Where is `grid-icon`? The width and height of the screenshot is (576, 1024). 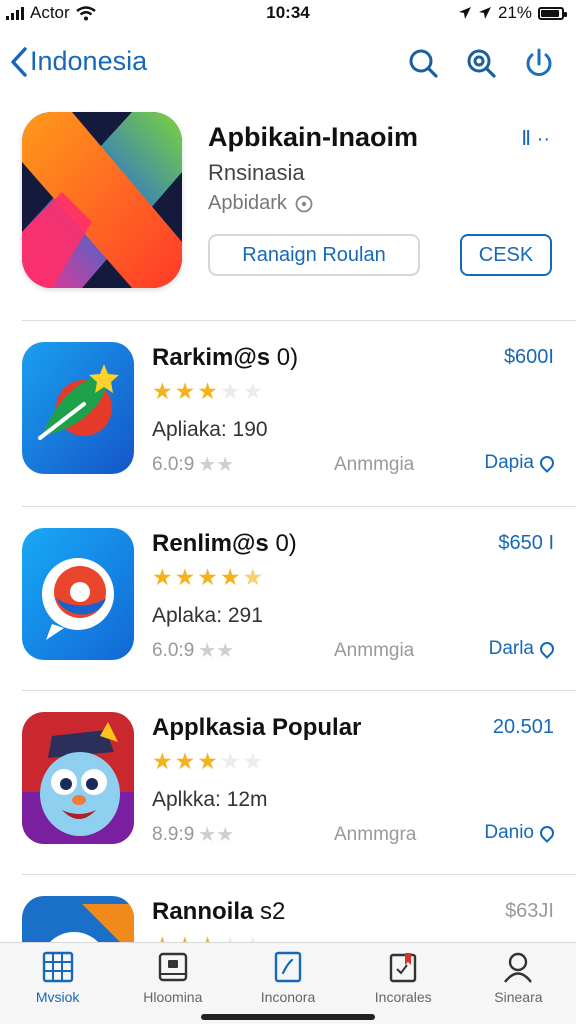 grid-icon is located at coordinates (57, 967).